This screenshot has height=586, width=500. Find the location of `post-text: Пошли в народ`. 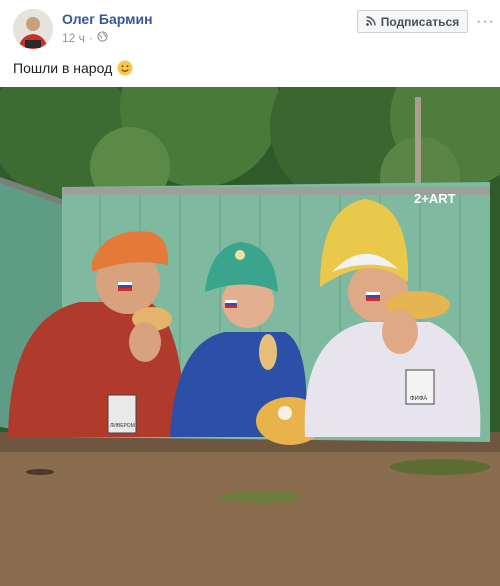

post-text: Пошли в народ is located at coordinates (73, 68).